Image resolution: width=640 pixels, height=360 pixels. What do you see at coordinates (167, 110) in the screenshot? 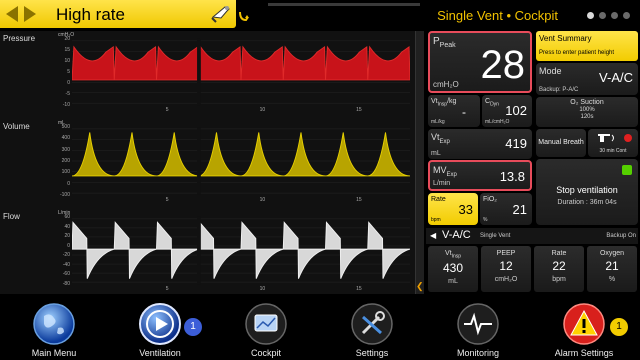
I see `time-axis-tick: 5` at bounding box center [167, 110].